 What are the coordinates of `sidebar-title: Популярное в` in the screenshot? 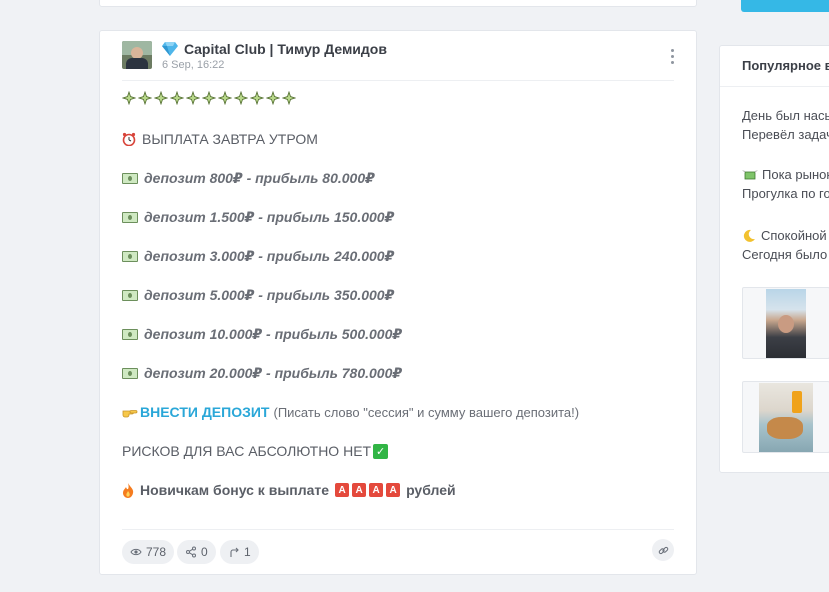 It's located at (785, 65).